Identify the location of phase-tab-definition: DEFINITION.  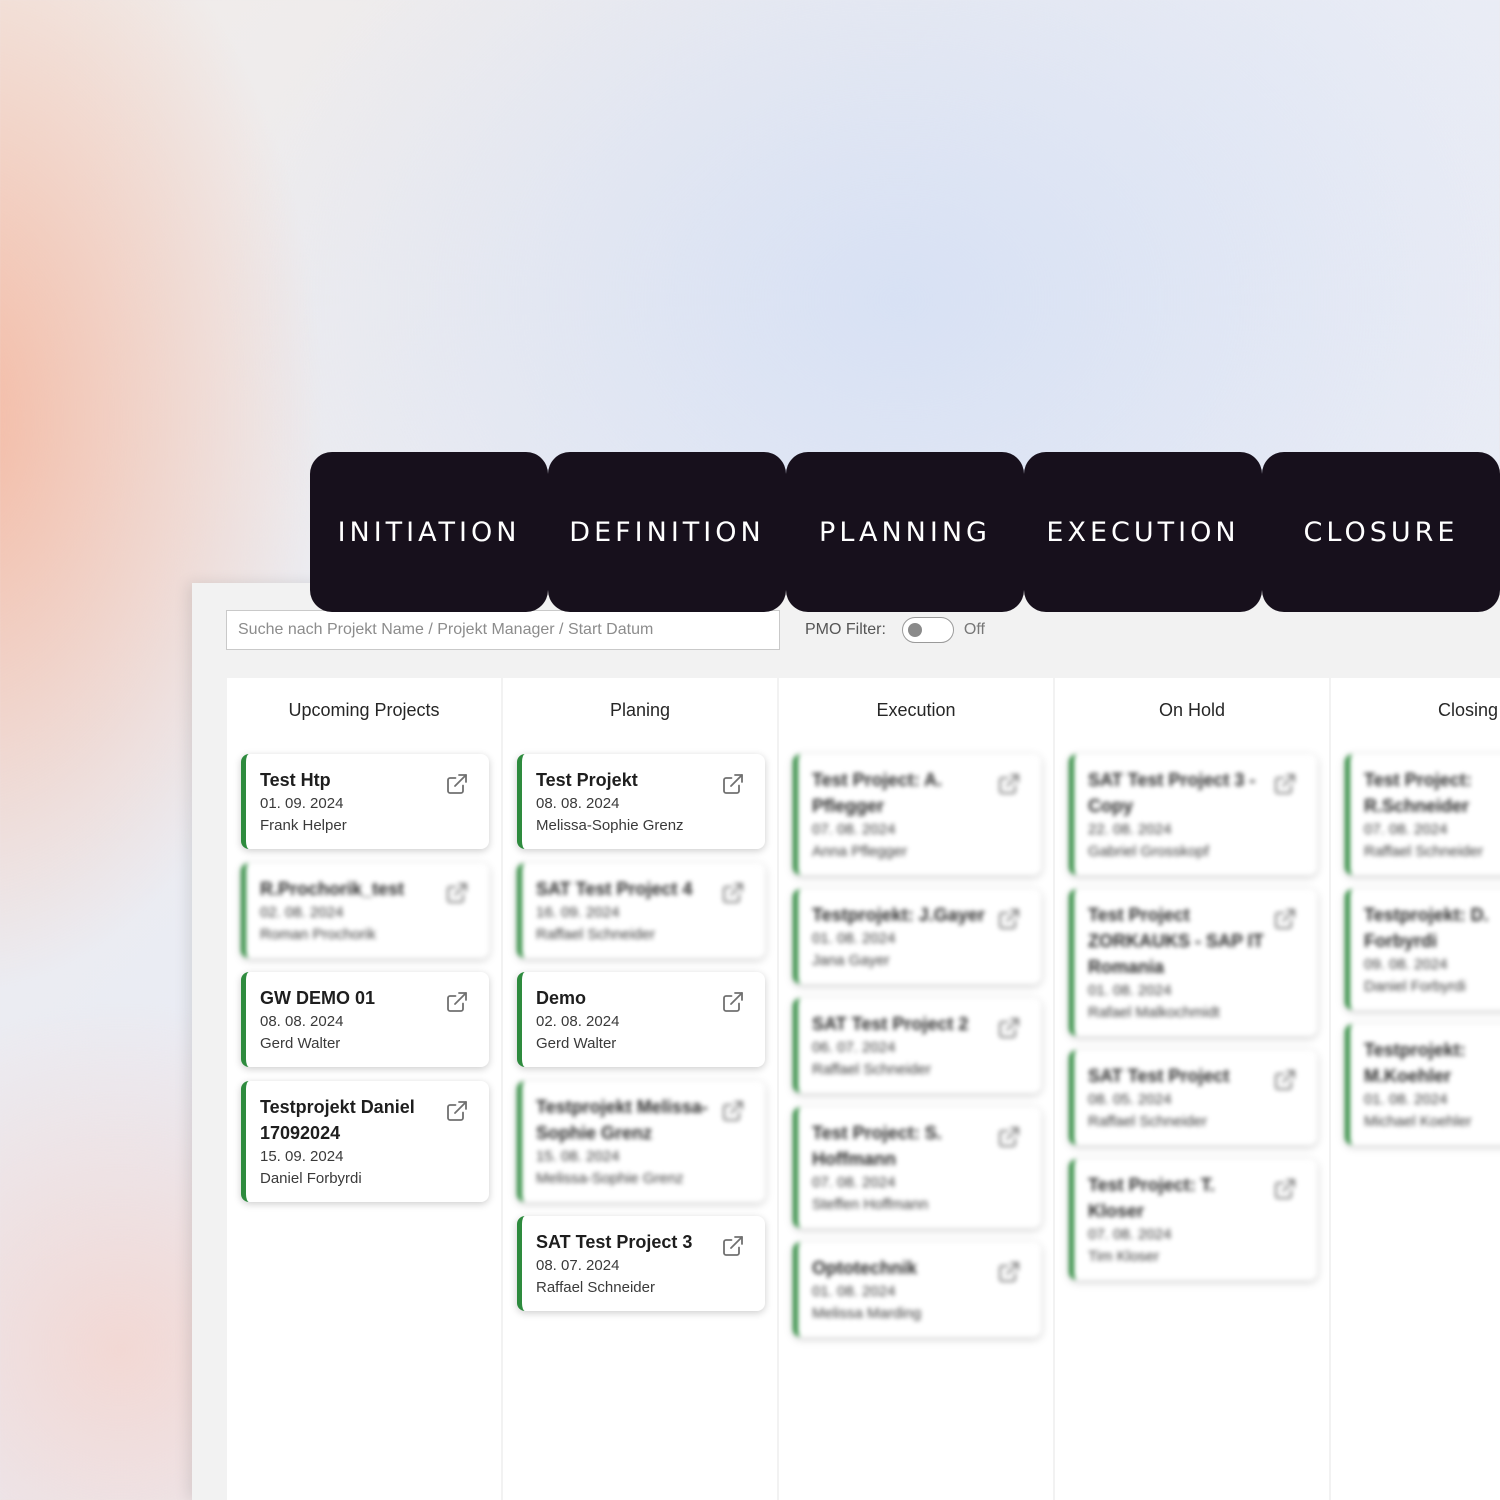
(667, 532).